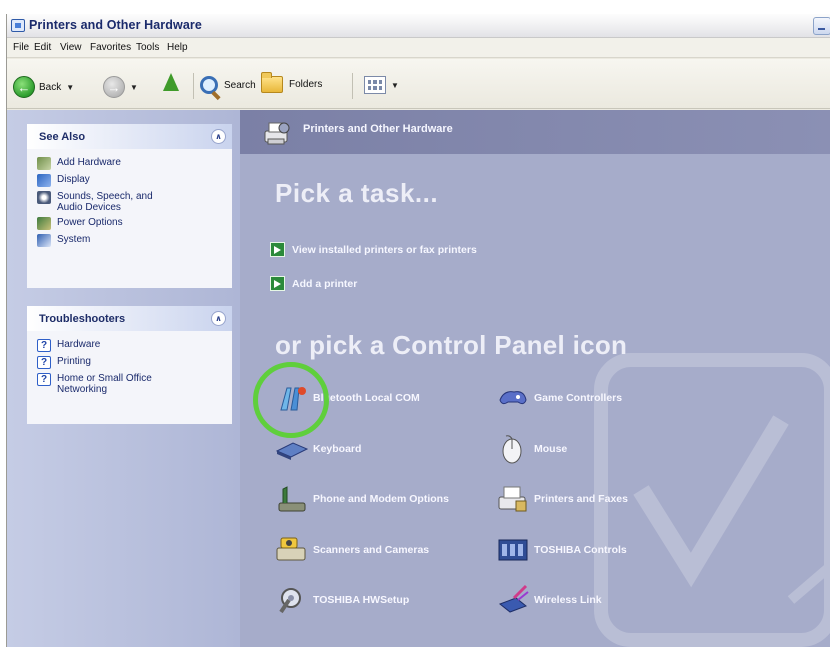 The height and width of the screenshot is (647, 830). I want to click on category-title: Printers and Other Hardware, so click(378, 129).